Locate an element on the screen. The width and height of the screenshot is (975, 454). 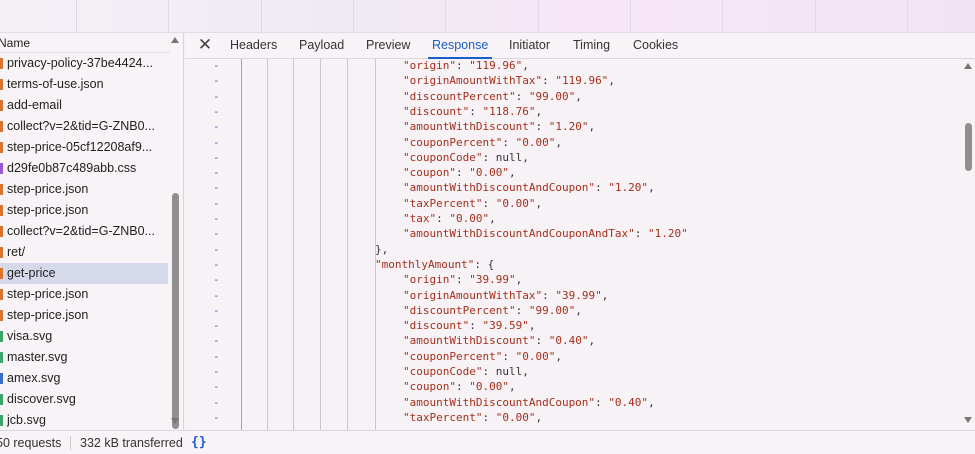
json-text: "amountWithDiscountAndCoupon": "0.40", is located at coordinates (529, 402).